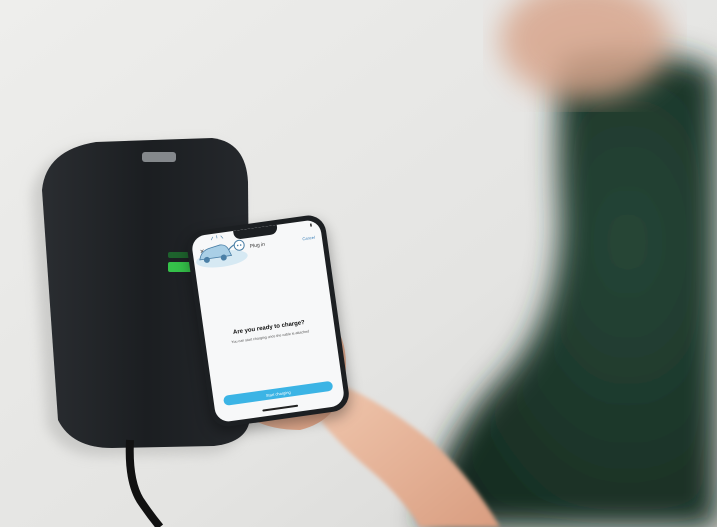  What do you see at coordinates (311, 224) in the screenshot?
I see `battery-icon: ▮` at bounding box center [311, 224].